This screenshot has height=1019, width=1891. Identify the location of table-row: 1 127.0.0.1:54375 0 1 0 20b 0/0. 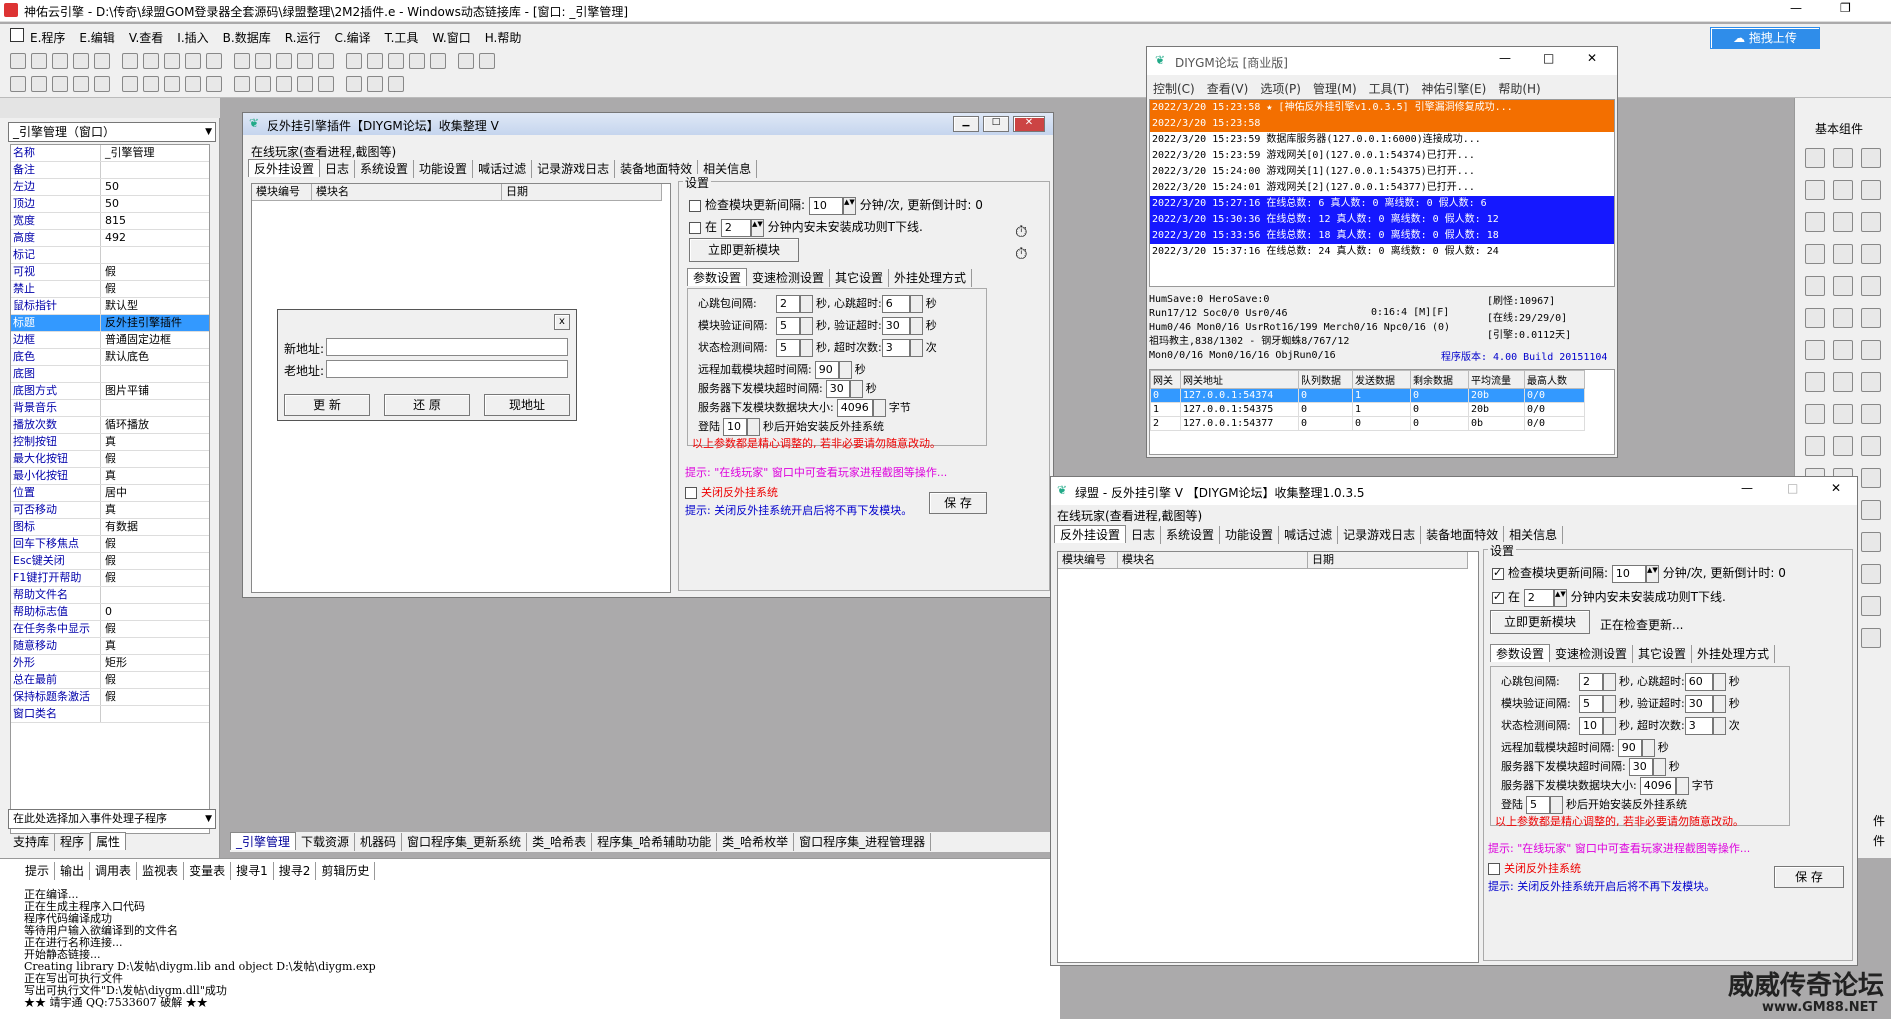
(1367, 409).